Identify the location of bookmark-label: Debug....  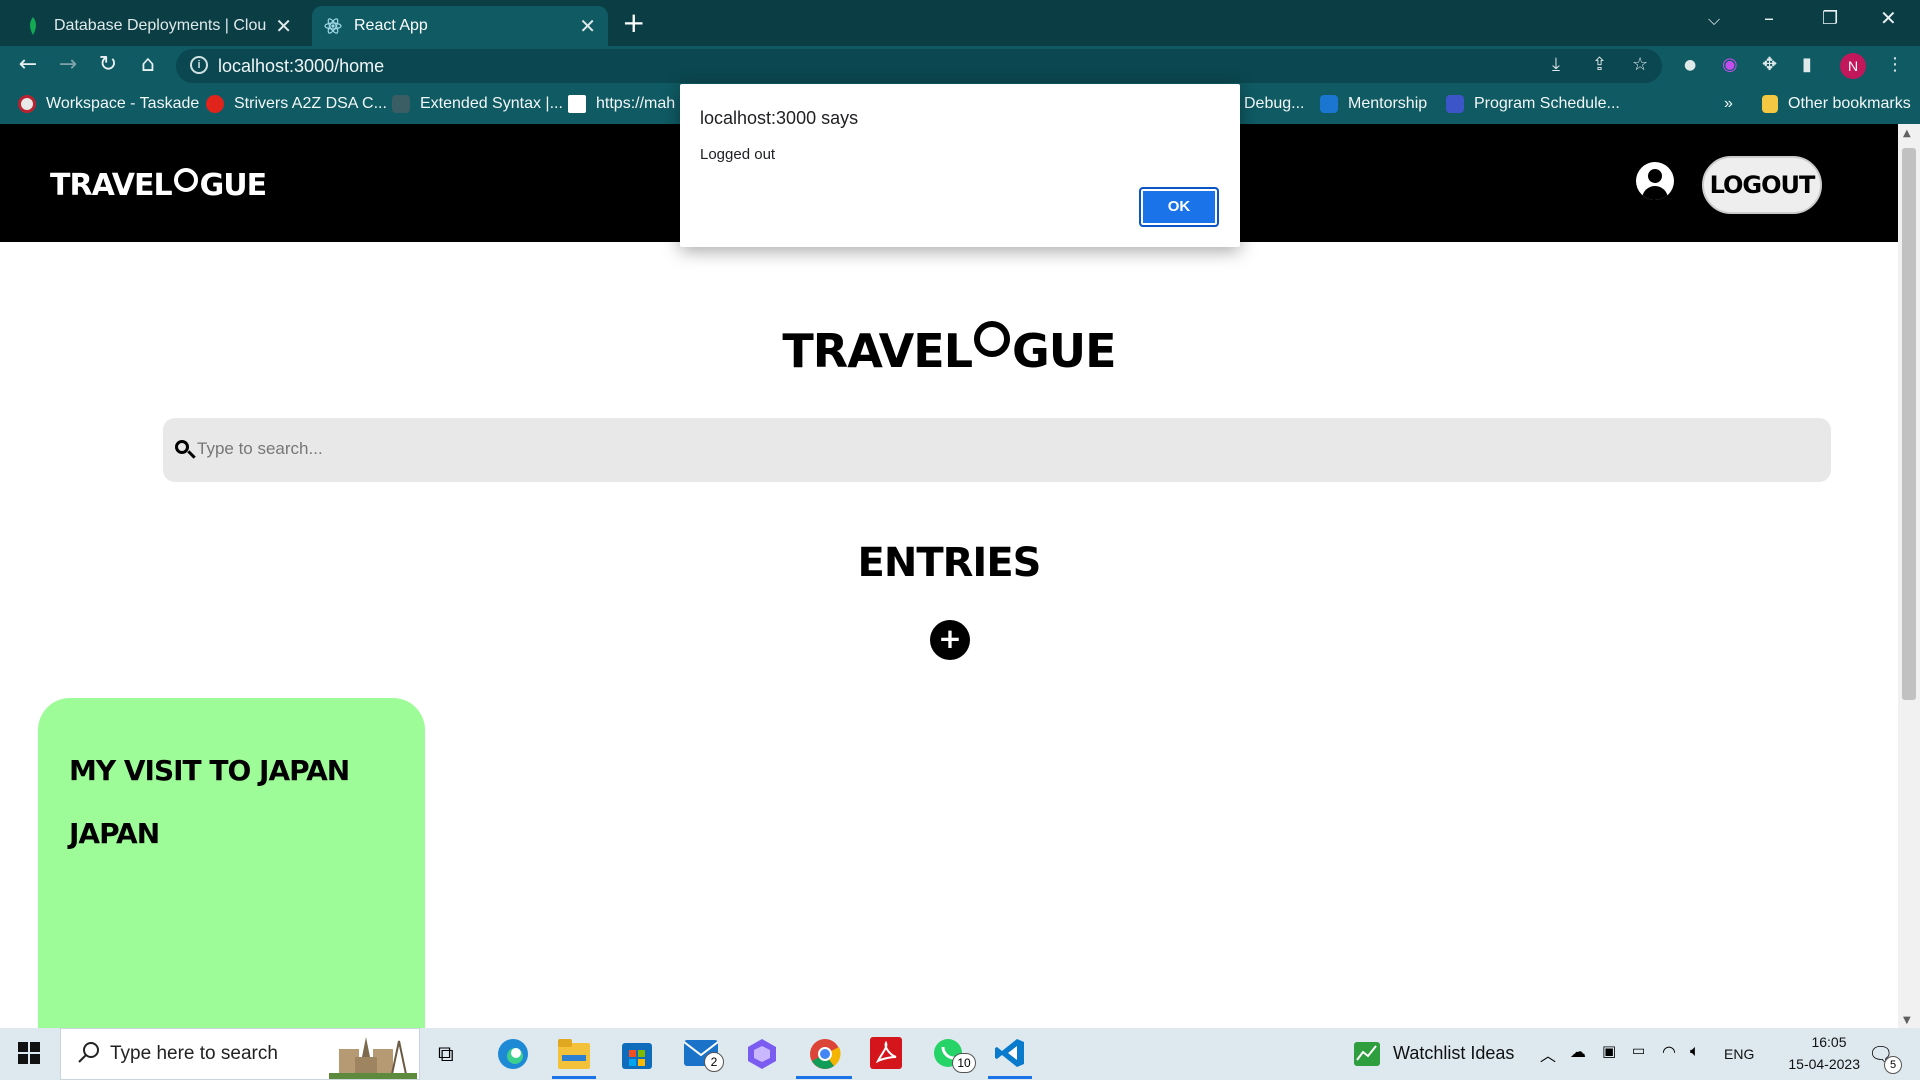
(1274, 103).